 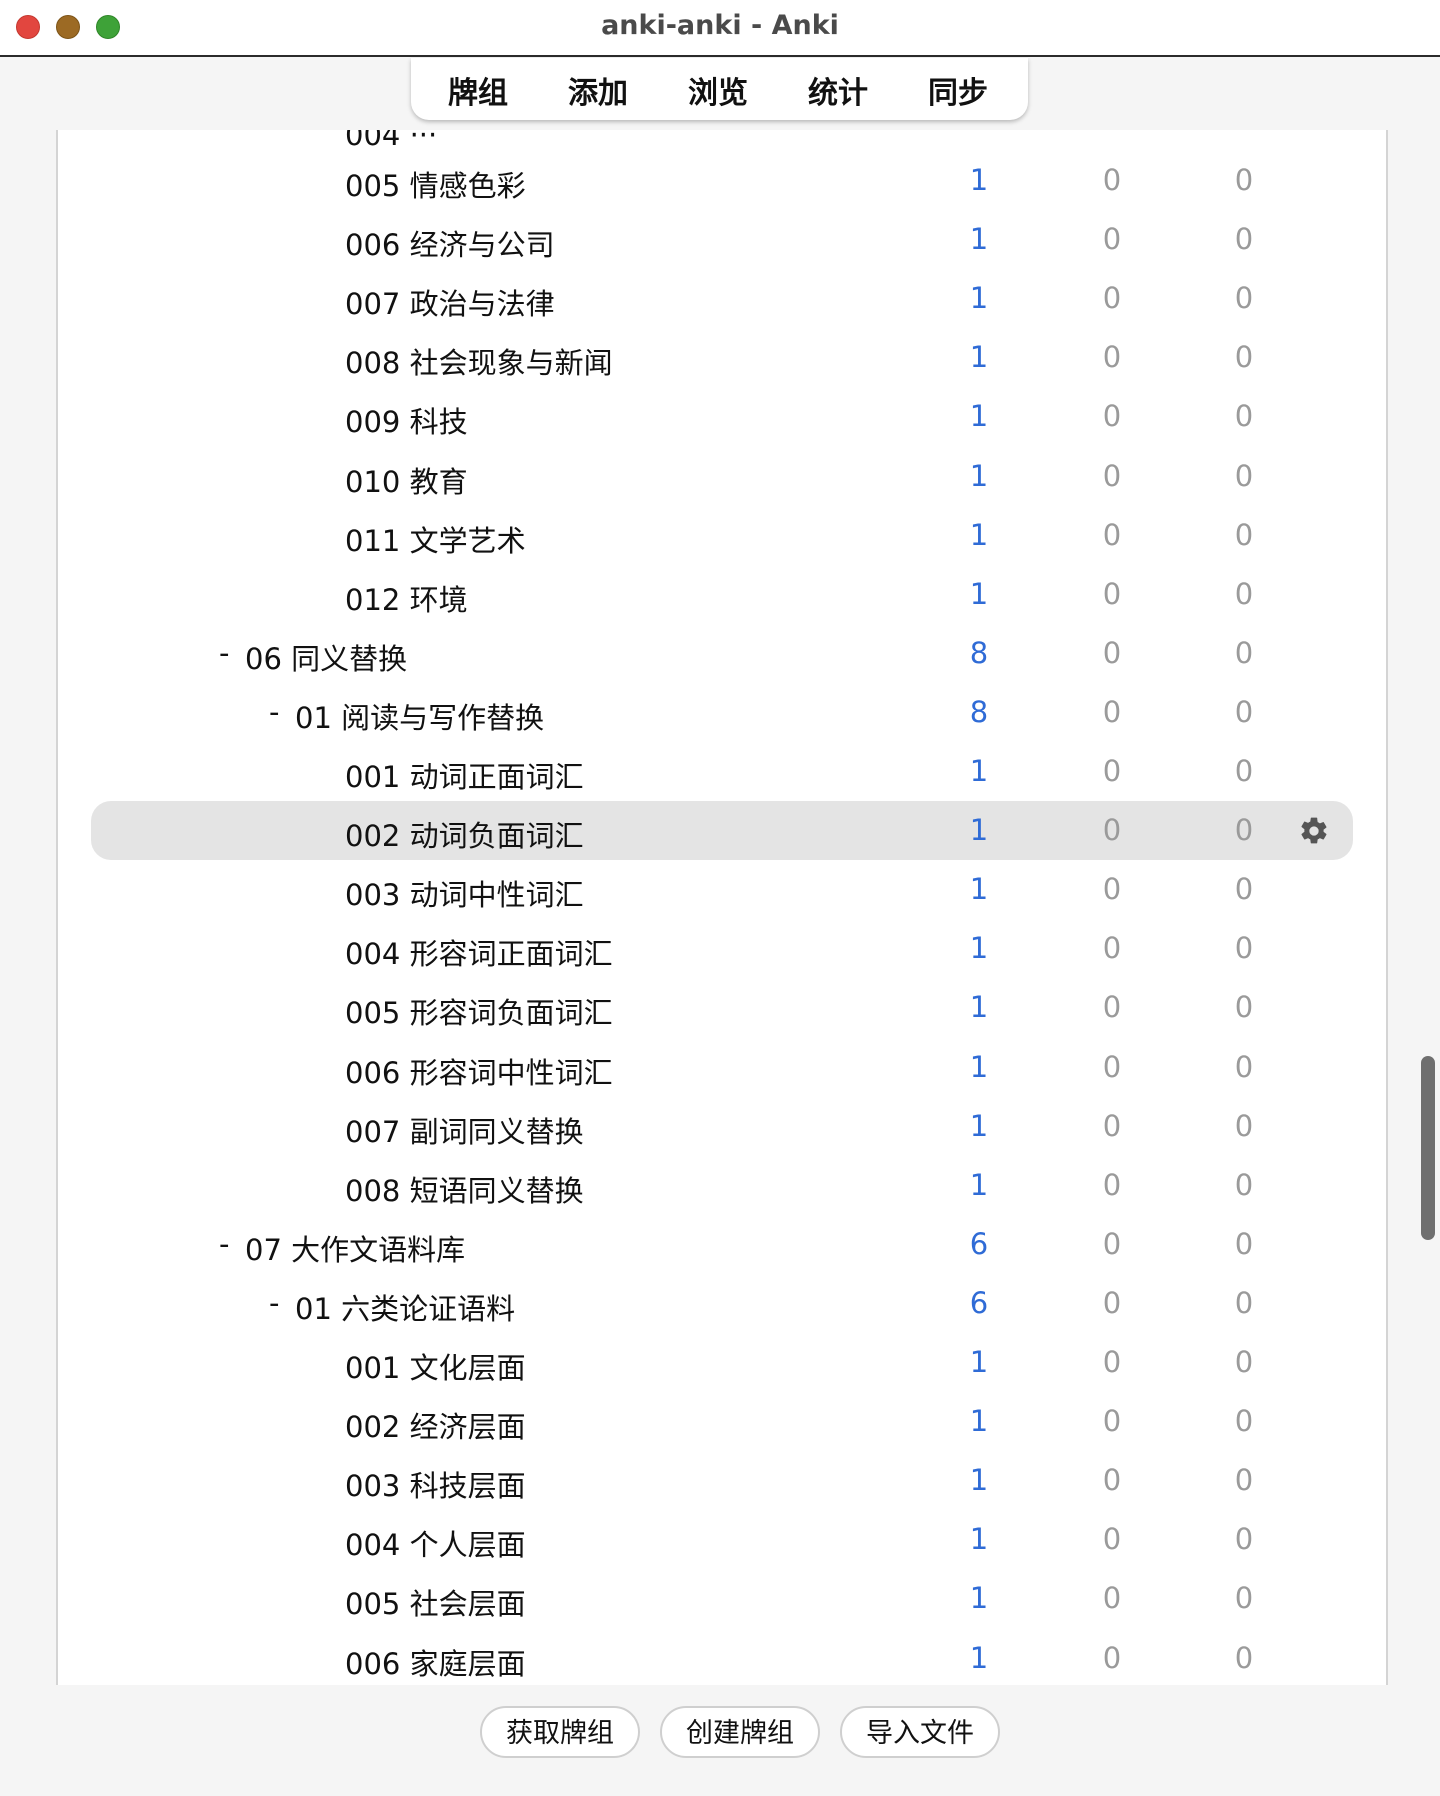 What do you see at coordinates (722, 416) in the screenshot?
I see `deck-row: 009 科技 1 0 0` at bounding box center [722, 416].